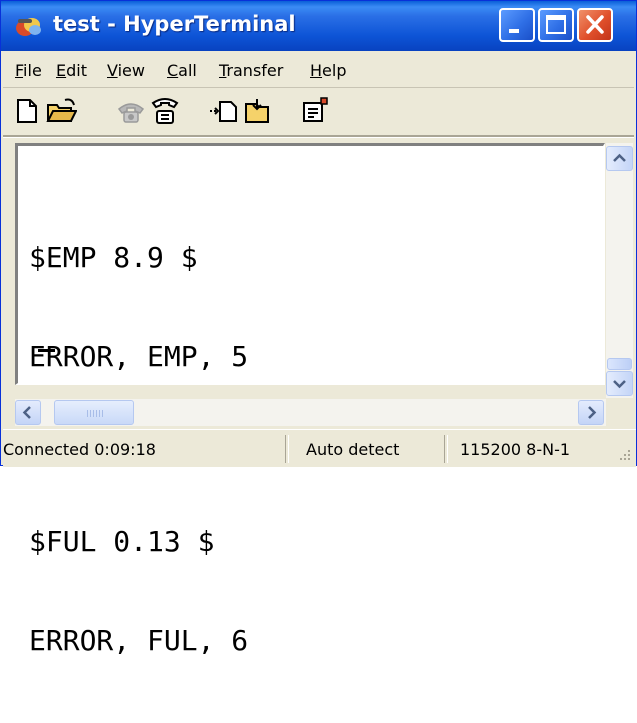 This screenshot has width=637, height=723. I want to click on menu-bar: File Edit View Call Transfer Help, so click(318, 70).